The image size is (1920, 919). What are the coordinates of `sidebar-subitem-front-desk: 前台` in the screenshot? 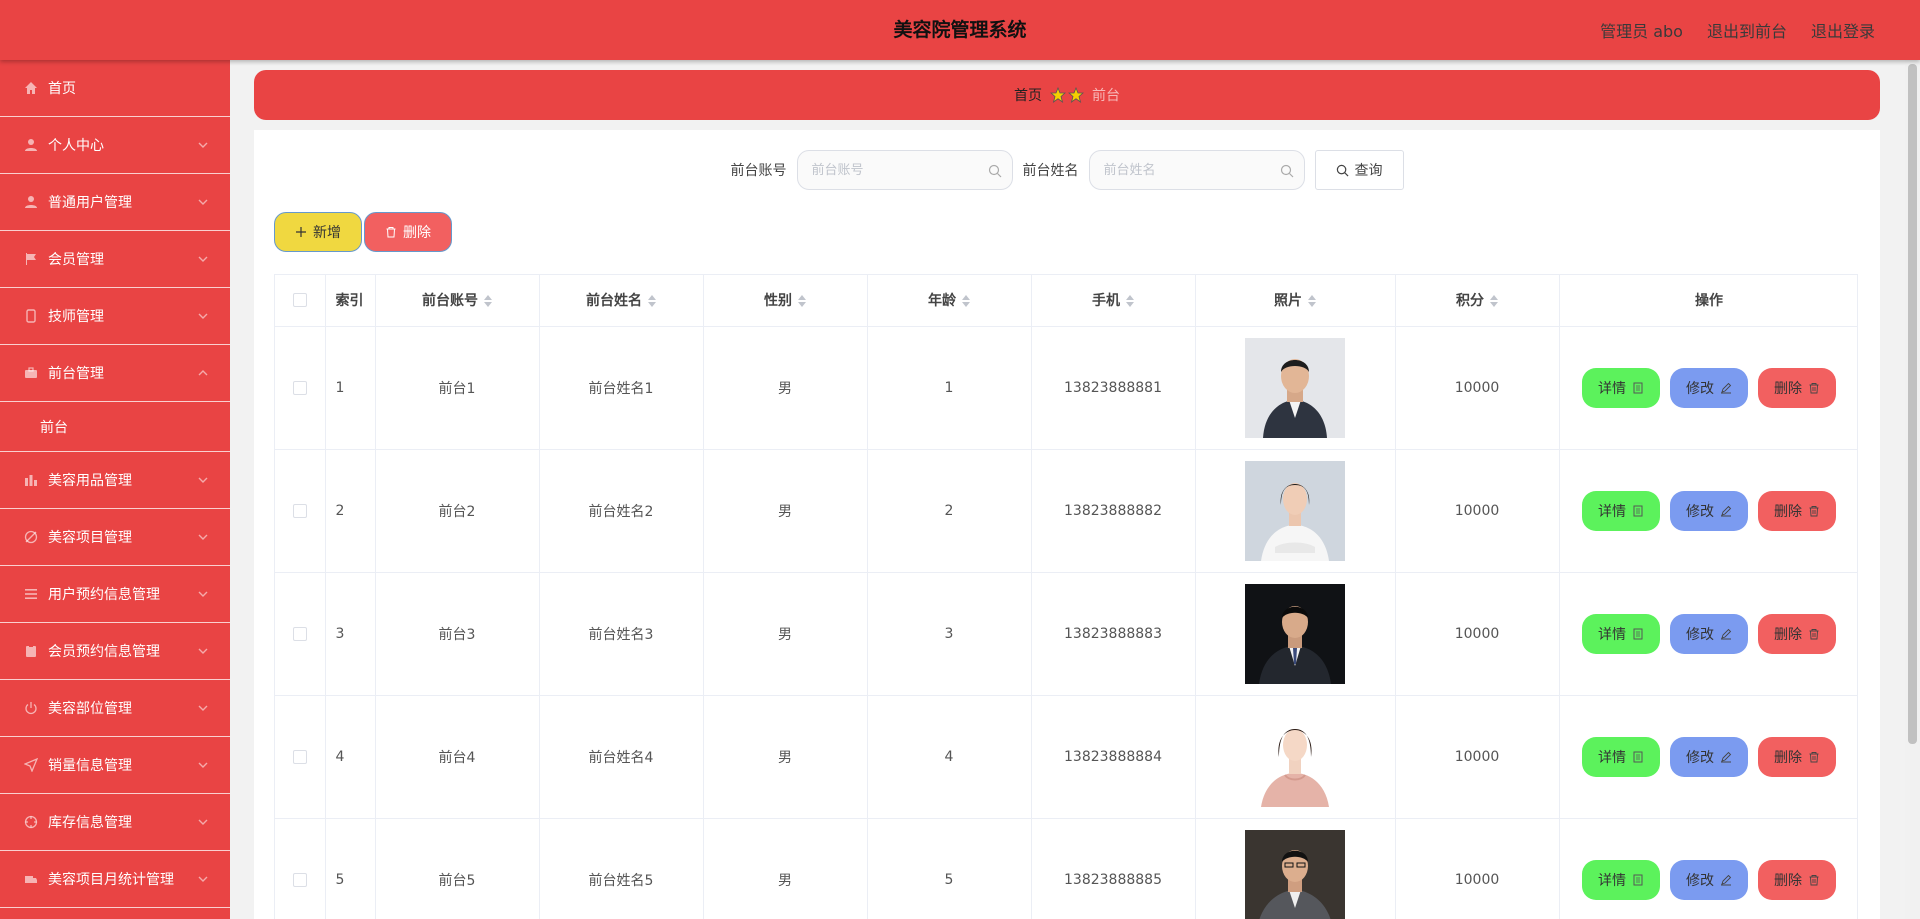 It's located at (115, 427).